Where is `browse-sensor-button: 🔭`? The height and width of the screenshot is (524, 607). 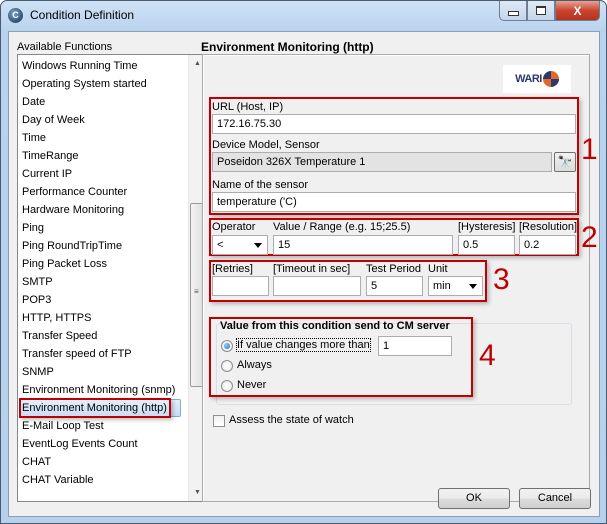 browse-sensor-button: 🔭 is located at coordinates (565, 162).